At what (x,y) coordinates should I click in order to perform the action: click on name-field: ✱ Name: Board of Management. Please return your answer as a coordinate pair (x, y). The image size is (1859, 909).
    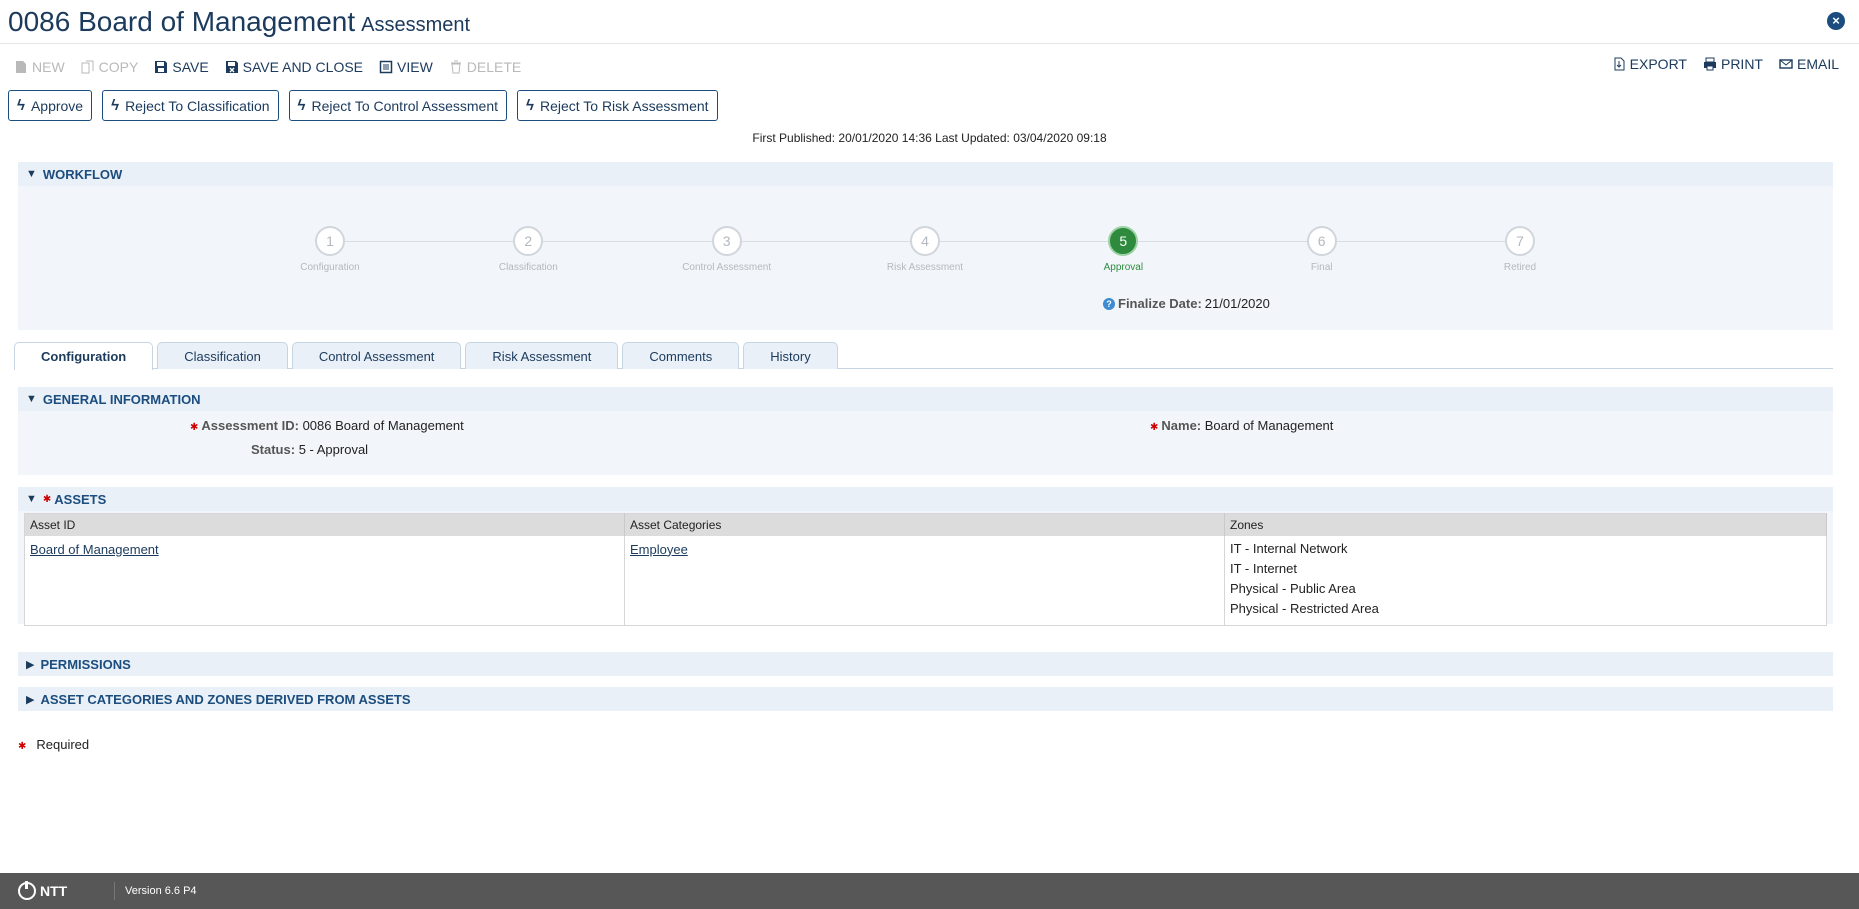
    Looking at the image, I should click on (1241, 425).